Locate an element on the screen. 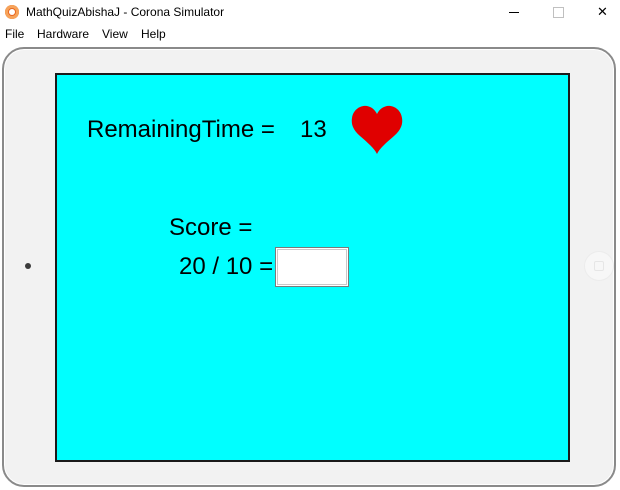 This screenshot has width=620, height=490. score-label: Score = is located at coordinates (211, 227).